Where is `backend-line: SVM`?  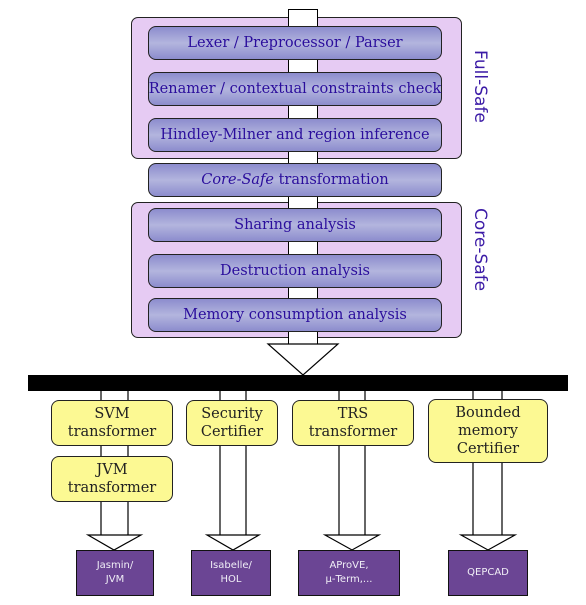
backend-line: SVM is located at coordinates (112, 414).